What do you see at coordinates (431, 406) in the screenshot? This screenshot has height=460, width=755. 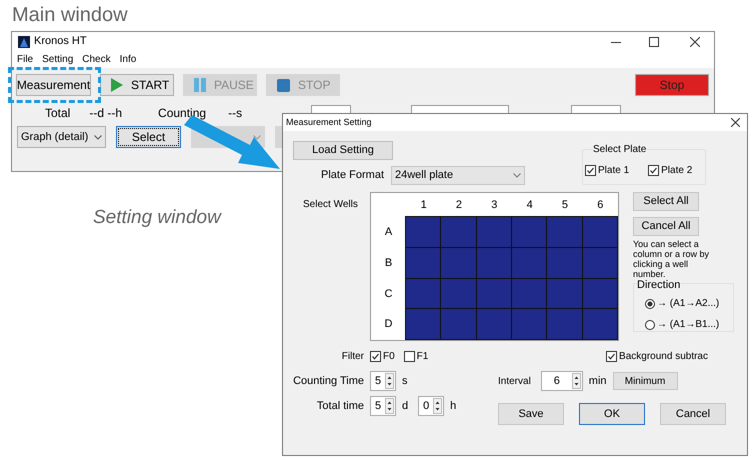 I see `spin-box: 0` at bounding box center [431, 406].